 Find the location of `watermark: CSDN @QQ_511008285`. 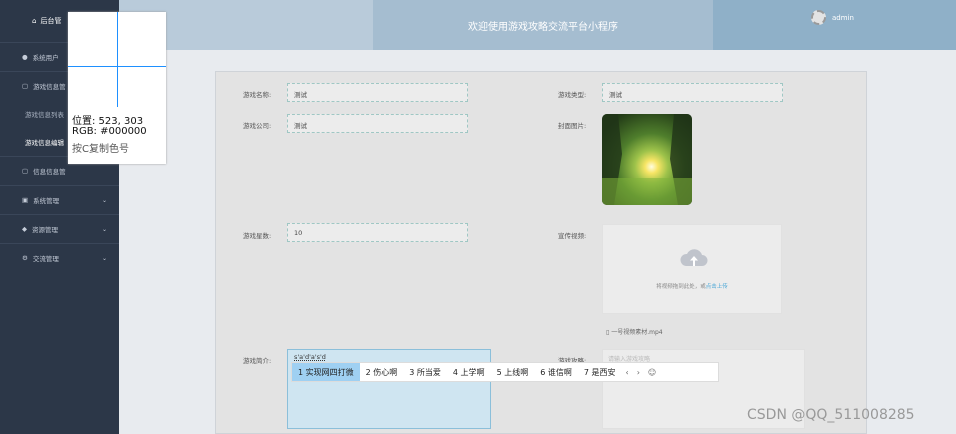

watermark: CSDN @QQ_511008285 is located at coordinates (831, 415).